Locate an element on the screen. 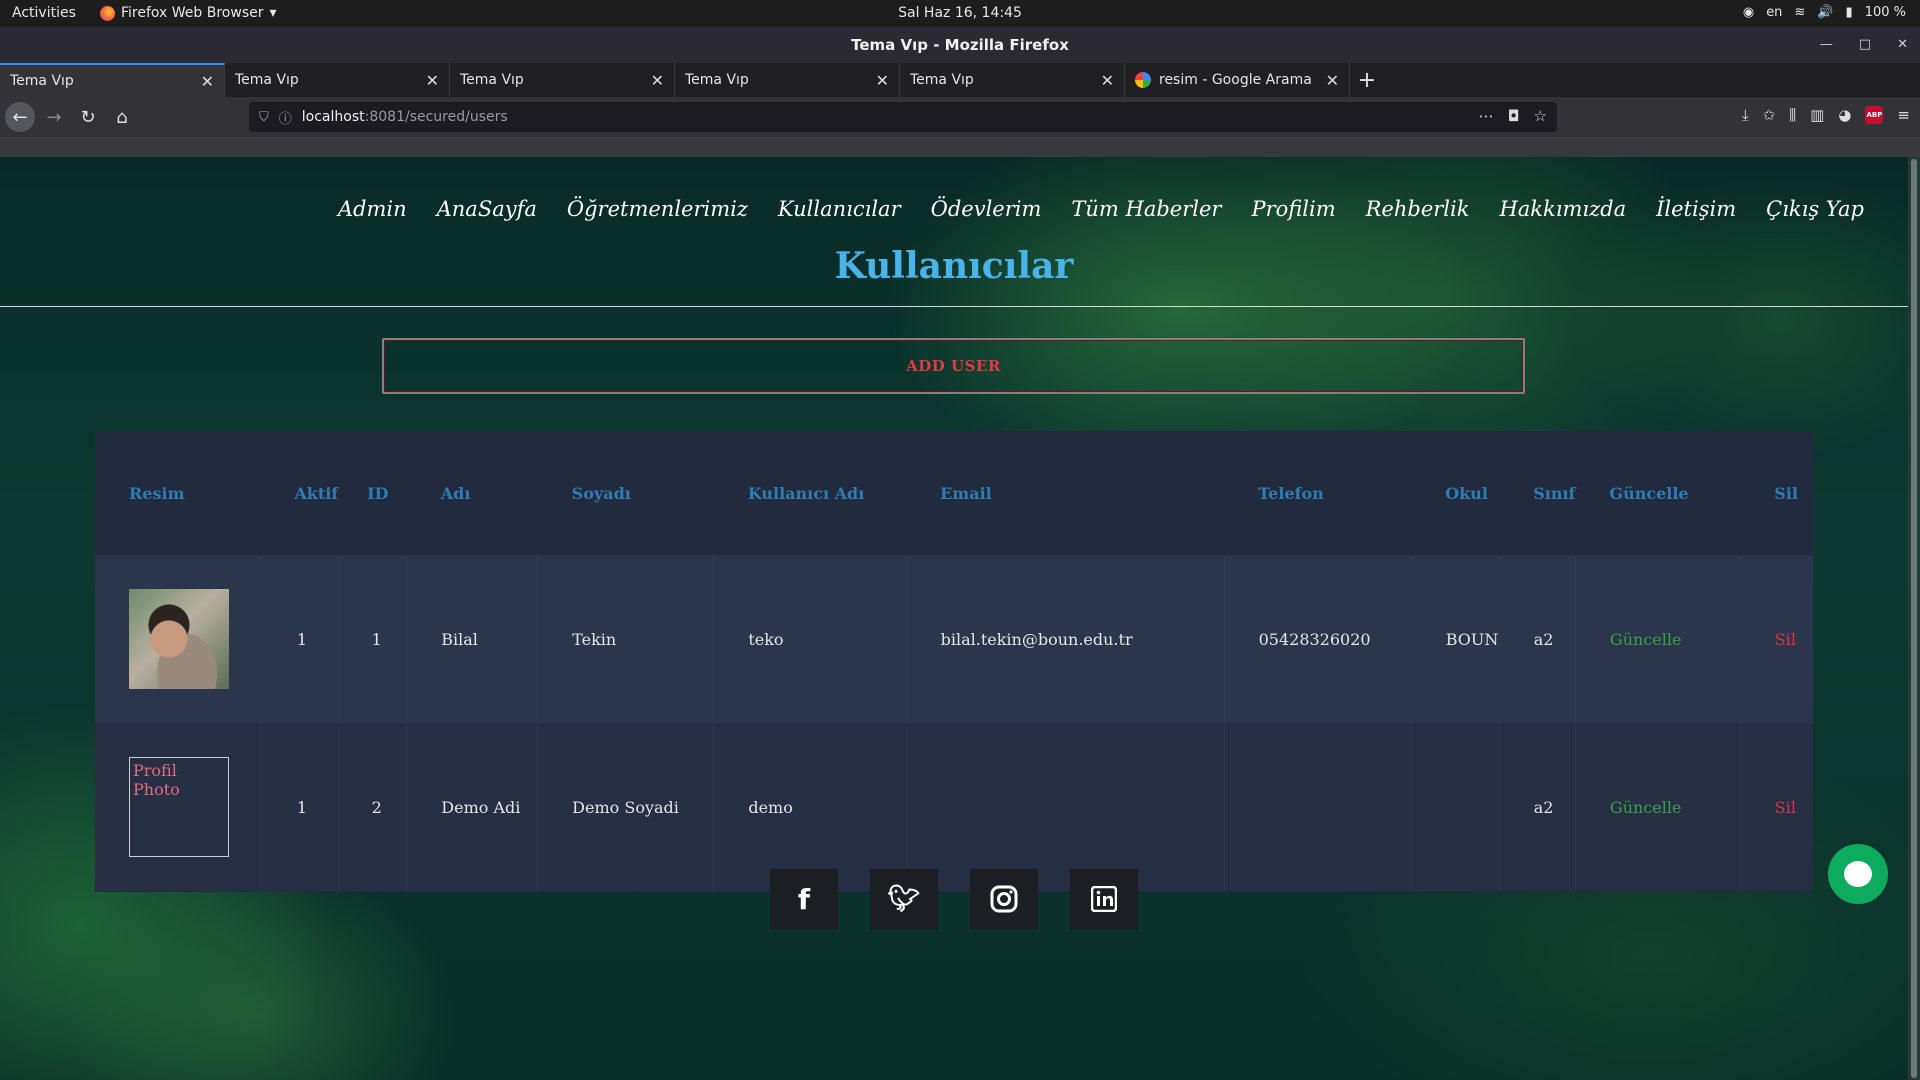 The width and height of the screenshot is (1920, 1080). page-title: Kullanıcılar is located at coordinates (954, 266).